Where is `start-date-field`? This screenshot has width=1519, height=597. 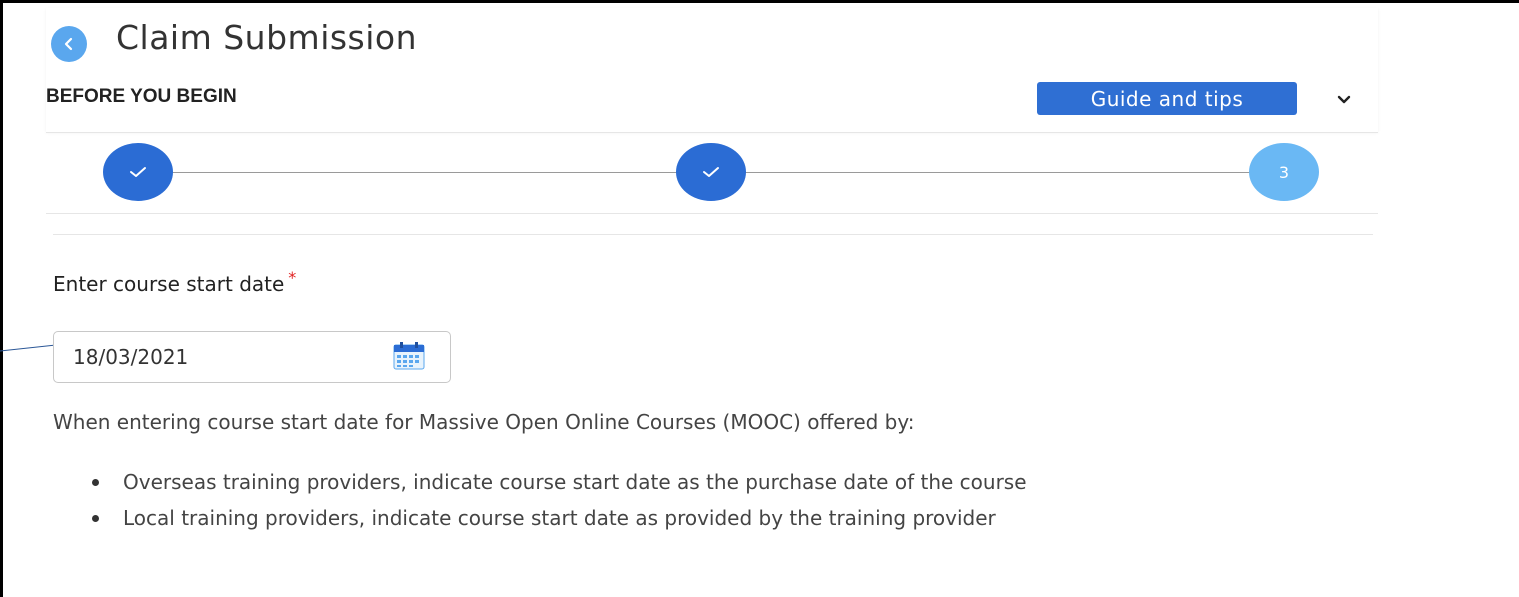
start-date-field is located at coordinates (252, 357).